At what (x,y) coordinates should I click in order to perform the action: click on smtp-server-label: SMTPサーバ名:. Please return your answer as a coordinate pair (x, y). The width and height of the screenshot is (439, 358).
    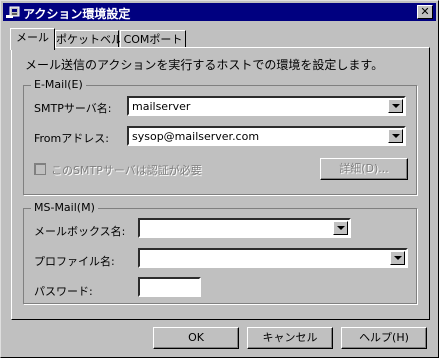
    Looking at the image, I should click on (73, 108).